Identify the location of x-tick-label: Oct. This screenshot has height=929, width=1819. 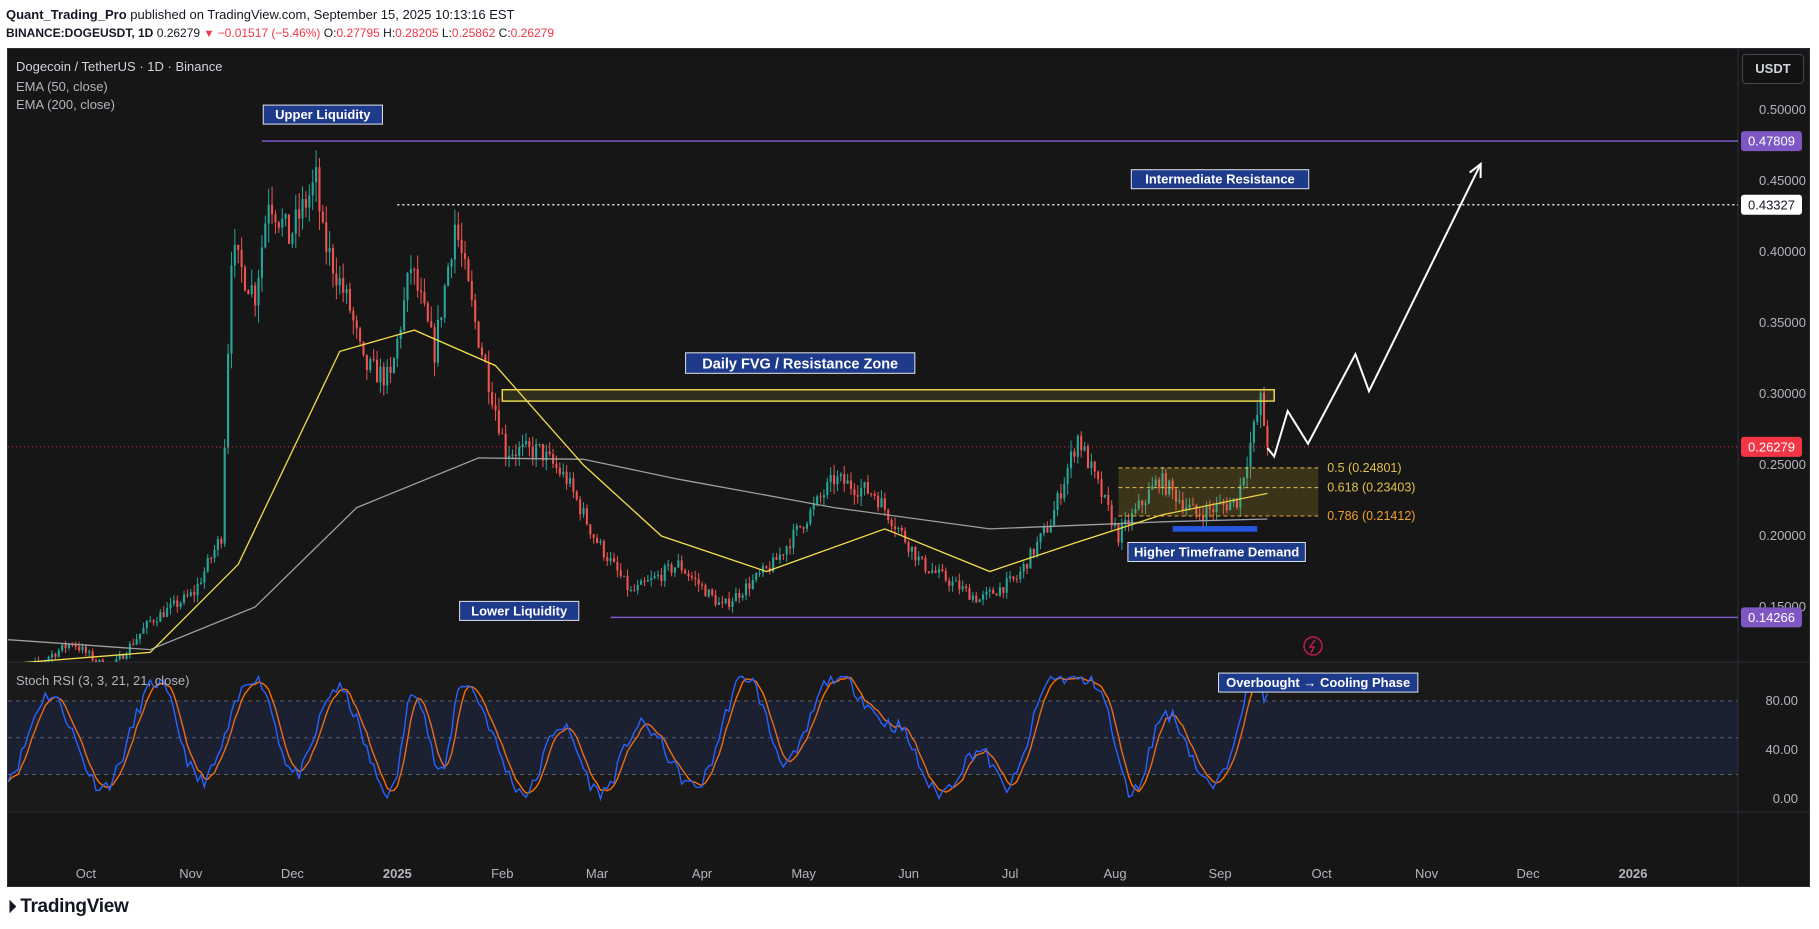
(1321, 873).